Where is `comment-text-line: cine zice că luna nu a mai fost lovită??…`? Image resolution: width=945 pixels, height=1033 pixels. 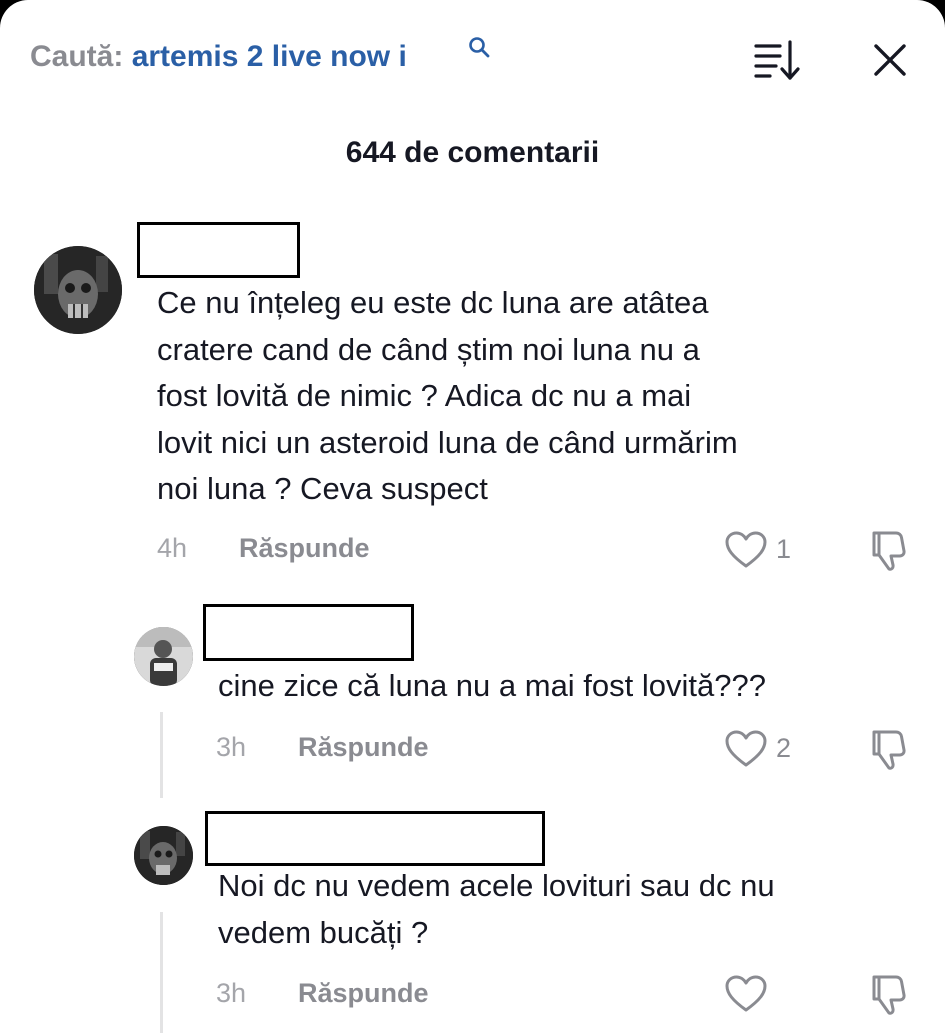 comment-text-line: cine zice că luna nu a mai fost lovită??… is located at coordinates (492, 685).